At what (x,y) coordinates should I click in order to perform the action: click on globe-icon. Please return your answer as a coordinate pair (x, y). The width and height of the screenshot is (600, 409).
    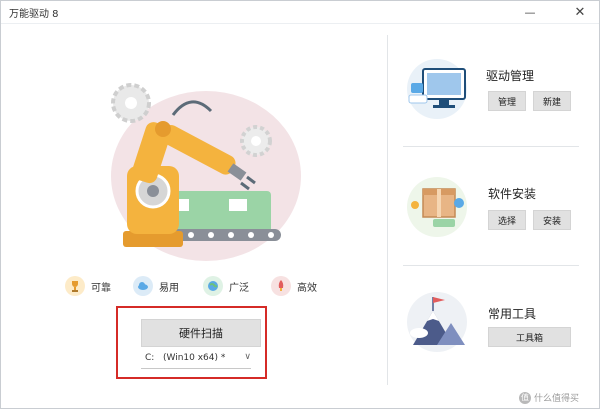
    Looking at the image, I should click on (213, 286).